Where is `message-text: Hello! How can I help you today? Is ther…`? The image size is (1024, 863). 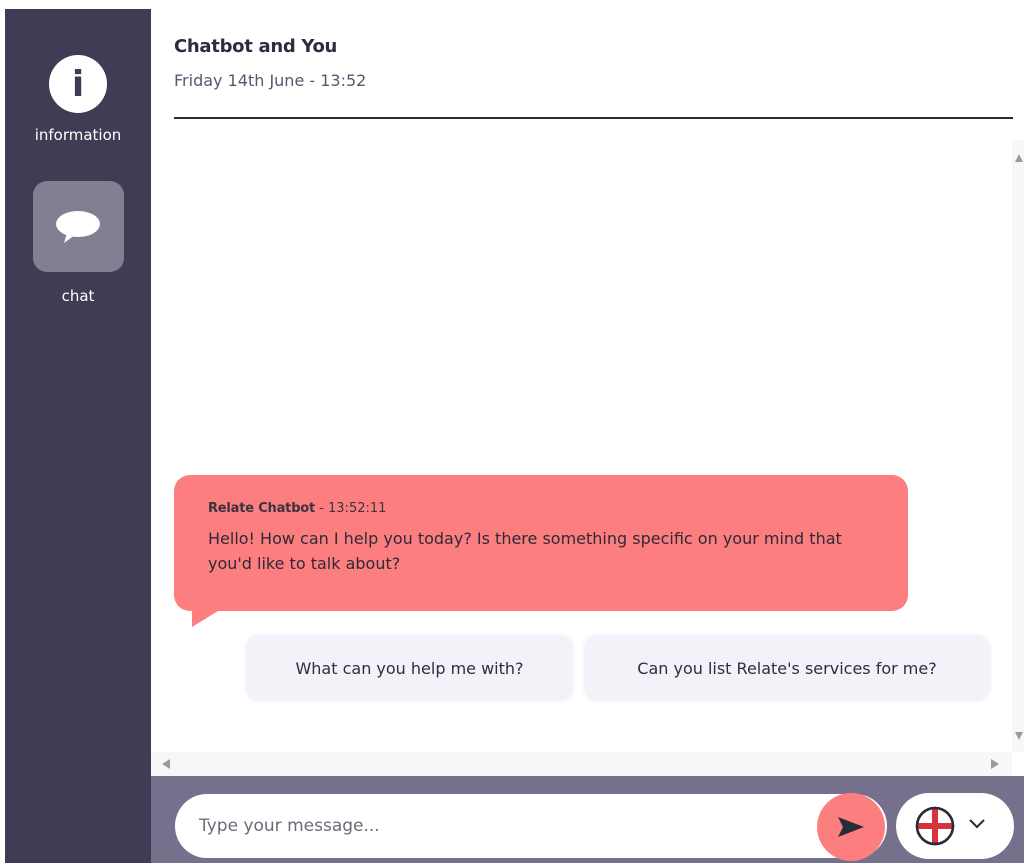
message-text: Hello! How can I help you today? Is ther… is located at coordinates (525, 551).